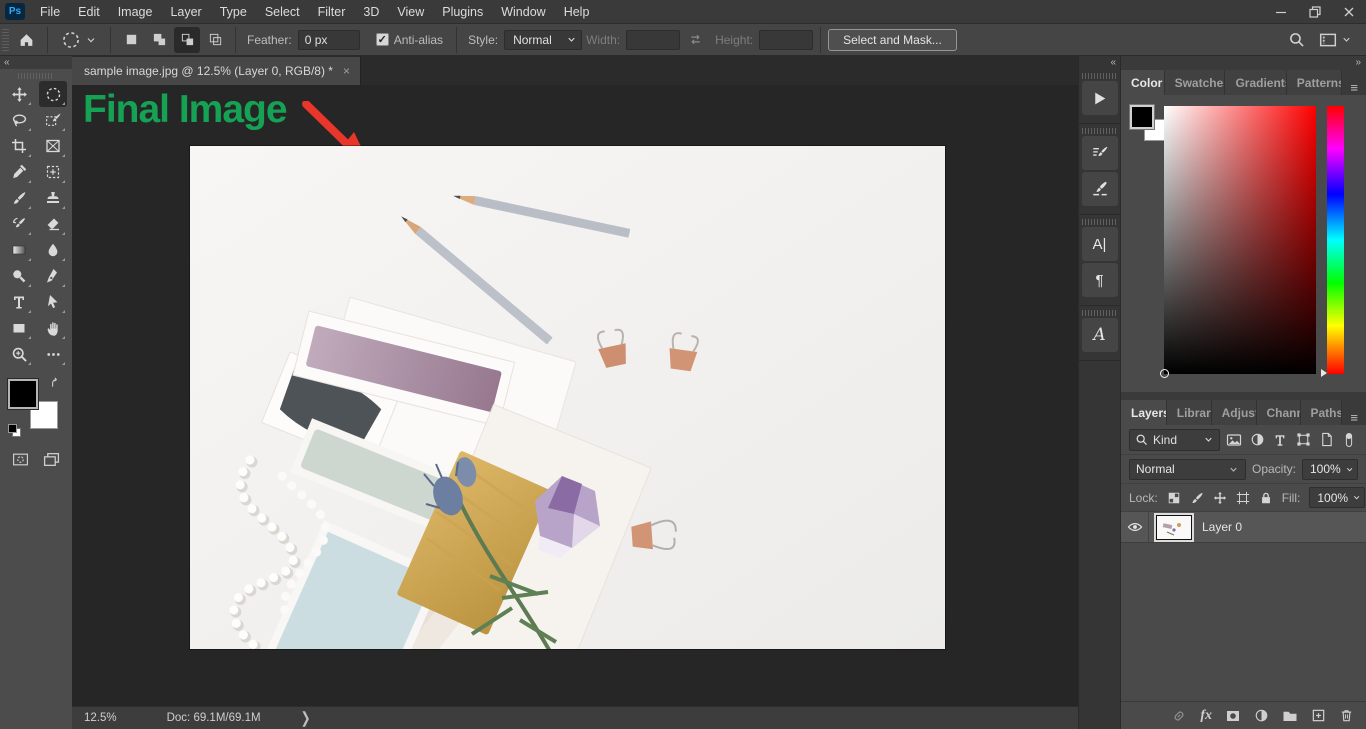 The height and width of the screenshot is (729, 1366). I want to click on menu-window: Window, so click(523, 11).